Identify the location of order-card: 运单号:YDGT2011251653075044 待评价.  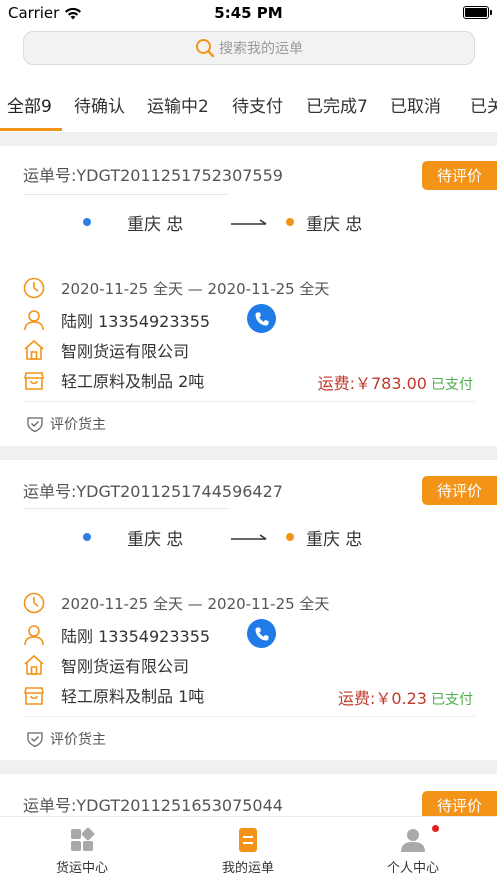
(248, 797).